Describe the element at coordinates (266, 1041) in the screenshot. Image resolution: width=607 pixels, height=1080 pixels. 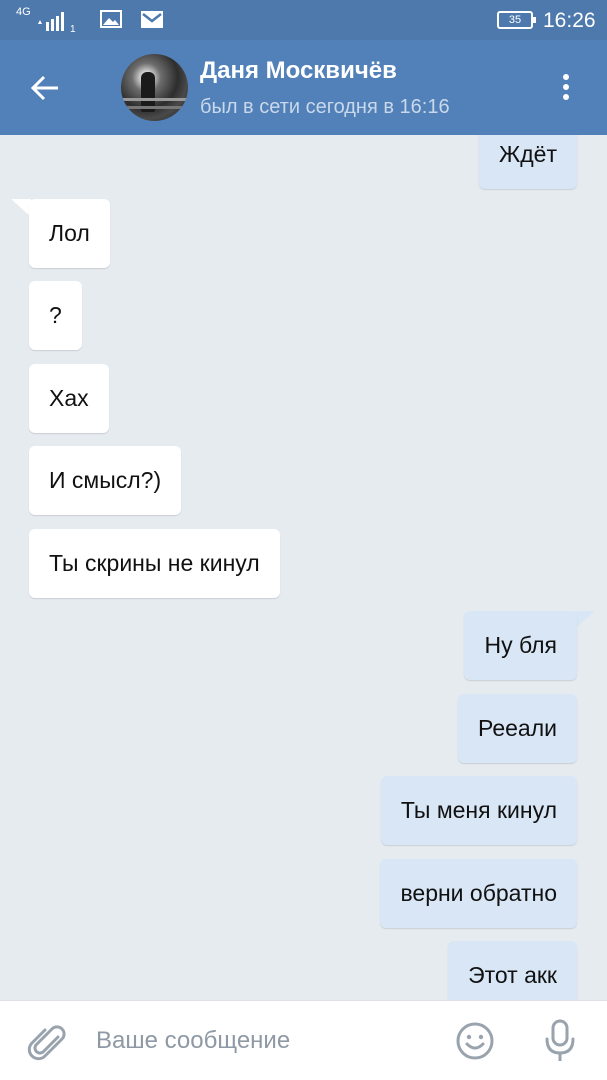
I see `message-input` at that location.